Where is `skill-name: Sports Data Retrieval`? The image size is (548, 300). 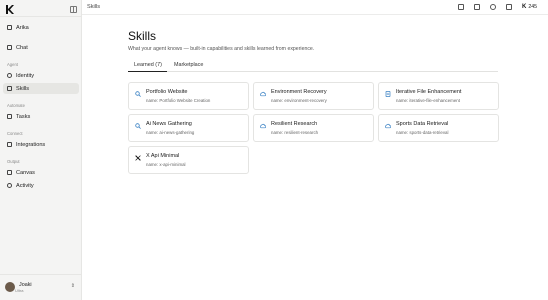 skill-name: Sports Data Retrieval is located at coordinates (422, 124).